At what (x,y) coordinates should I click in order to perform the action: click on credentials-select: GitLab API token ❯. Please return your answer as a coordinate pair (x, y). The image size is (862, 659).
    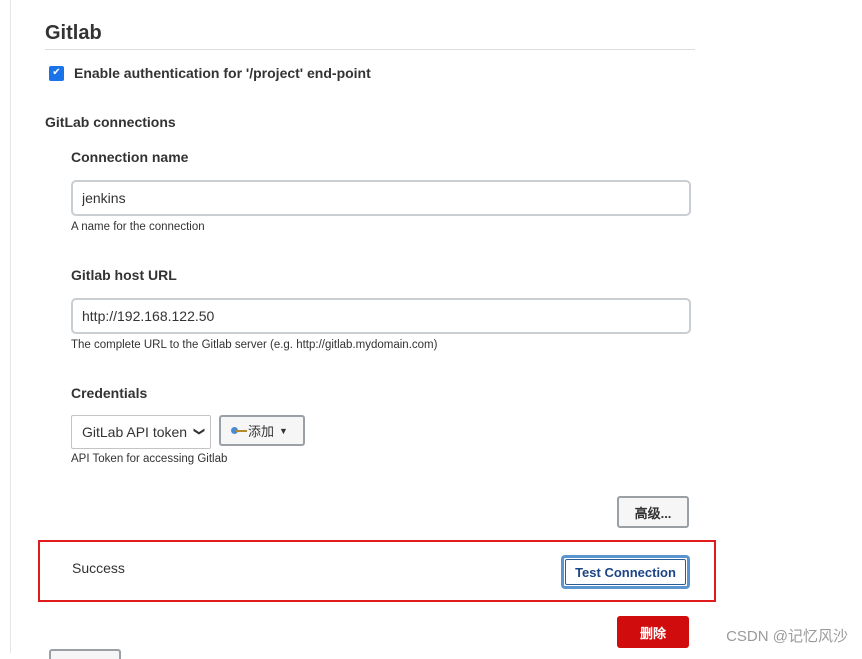
    Looking at the image, I should click on (141, 432).